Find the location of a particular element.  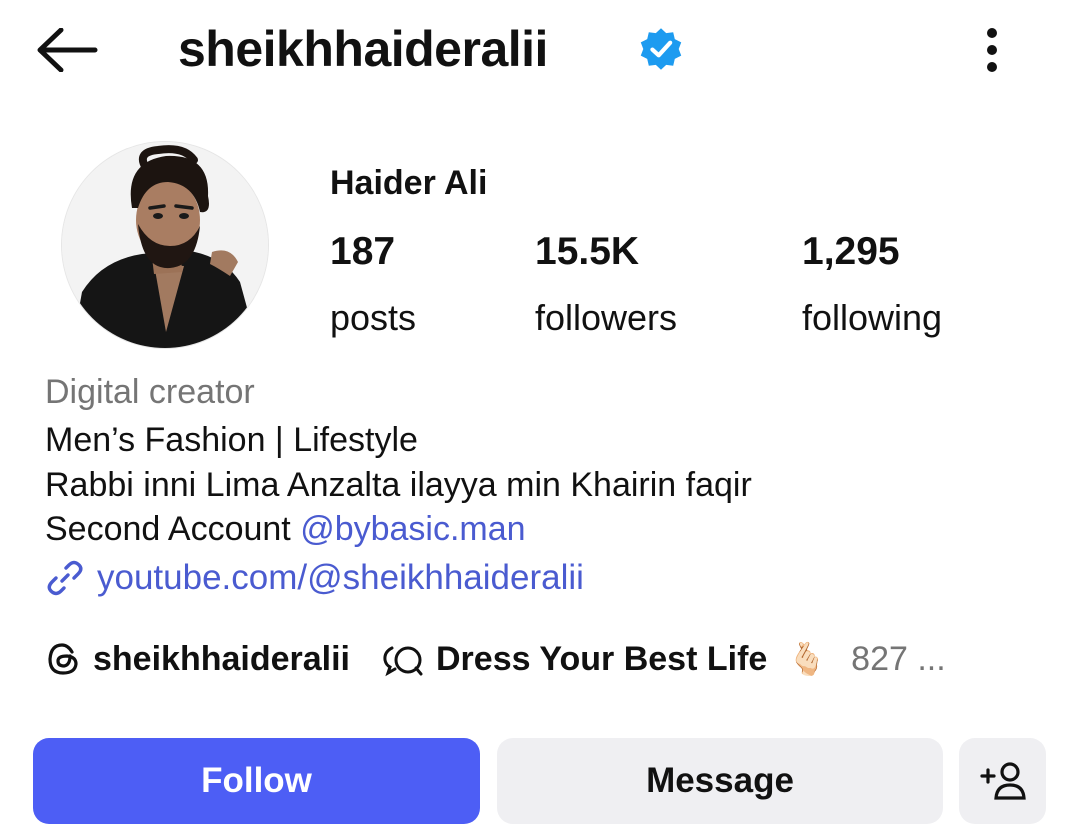

following-count: 1,295 is located at coordinates (851, 251).